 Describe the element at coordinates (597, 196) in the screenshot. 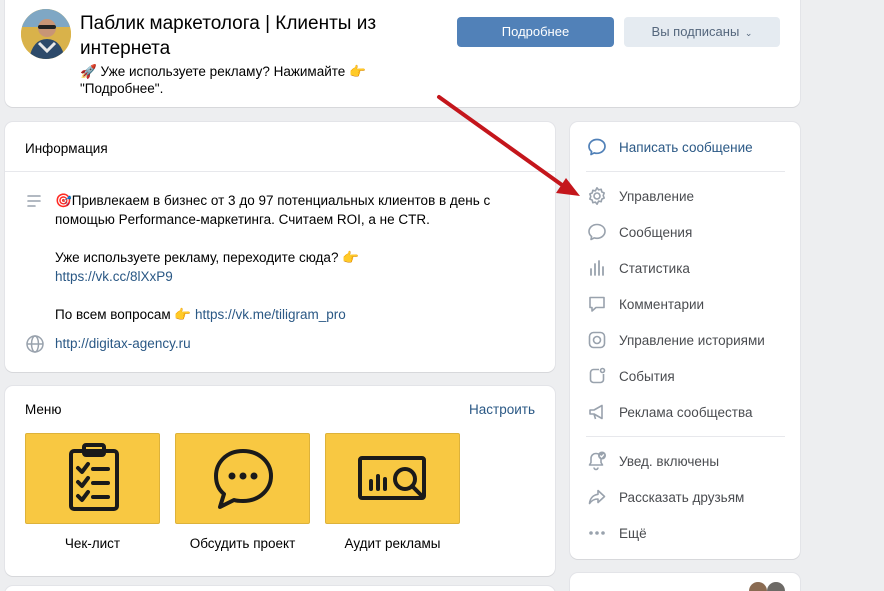

I see `gear-icon` at that location.